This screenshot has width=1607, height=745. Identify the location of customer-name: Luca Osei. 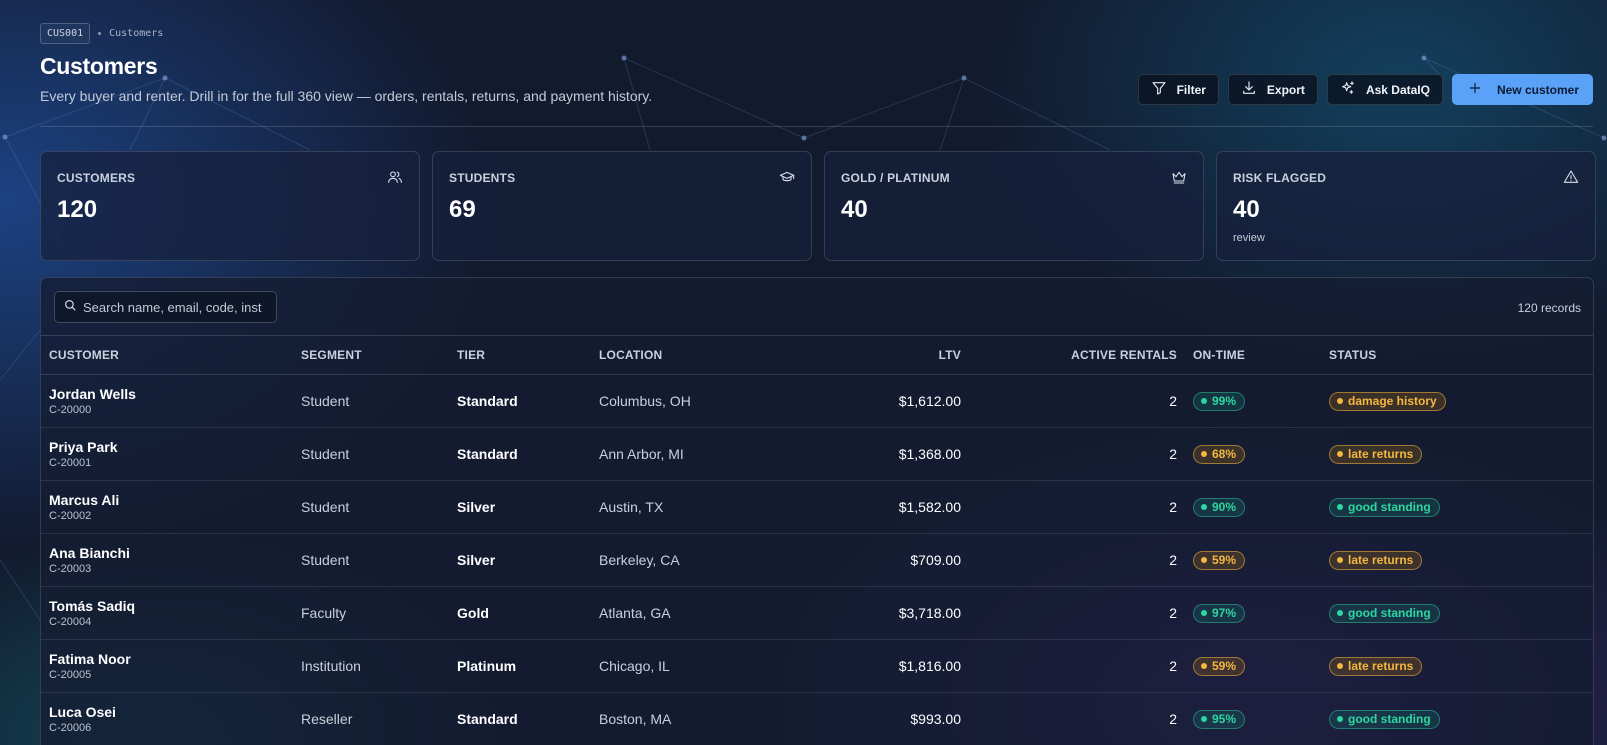
(175, 712).